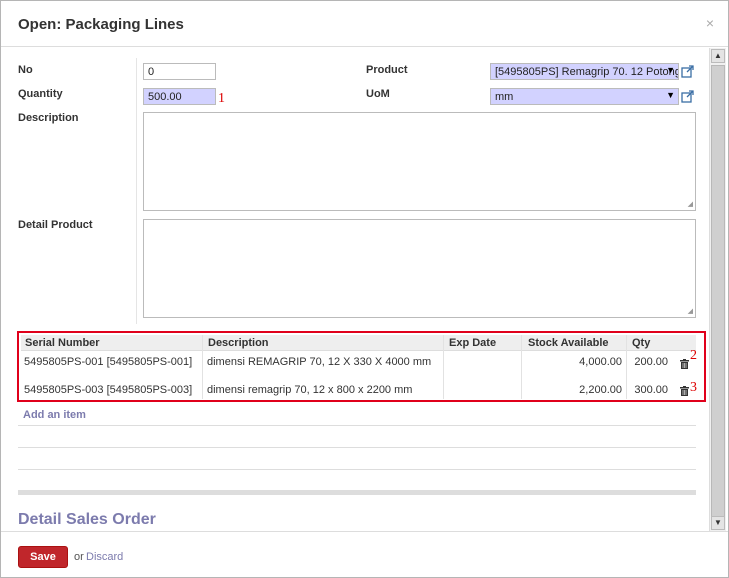  Describe the element at coordinates (108, 362) in the screenshot. I see `row-serial: 5495805PS-001 [5495805PS-001]` at that location.